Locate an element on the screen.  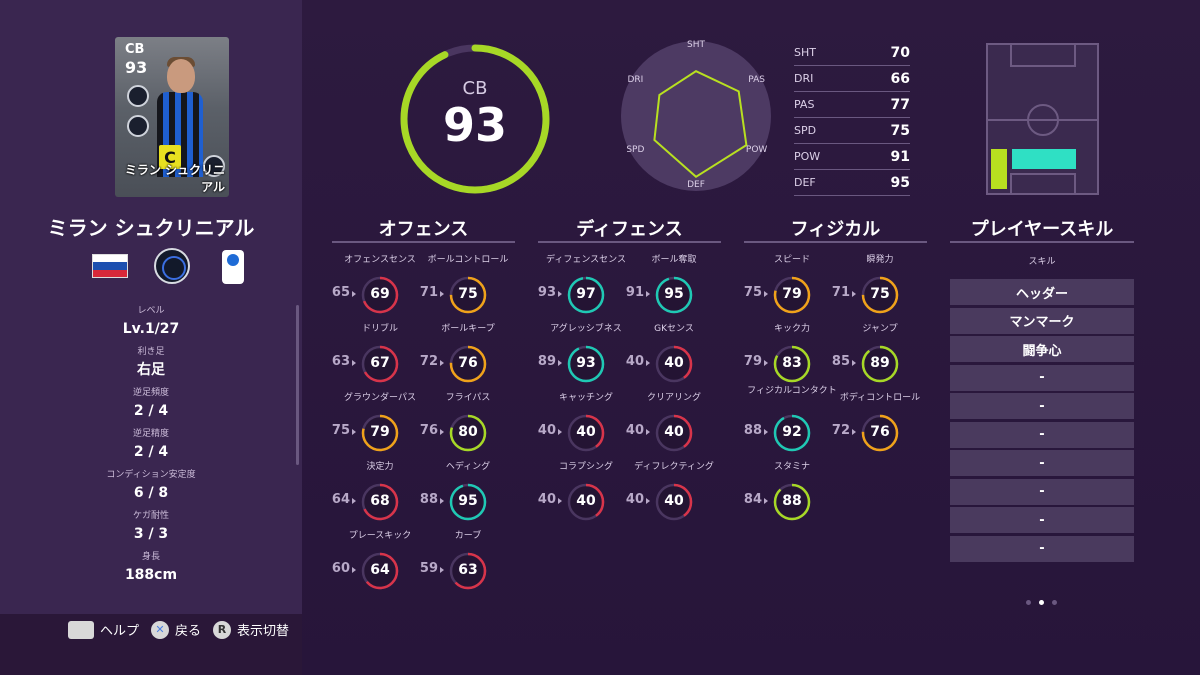
profile-value: 6 / 8 is located at coordinates (151, 493).